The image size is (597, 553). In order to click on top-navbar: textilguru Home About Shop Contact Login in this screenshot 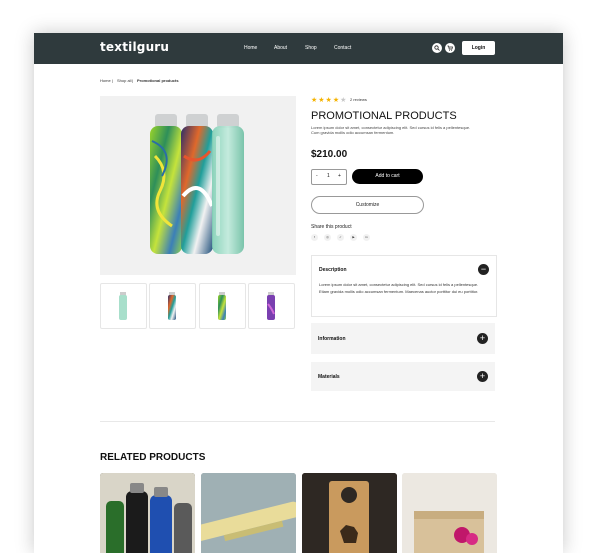, I will do `click(298, 48)`.